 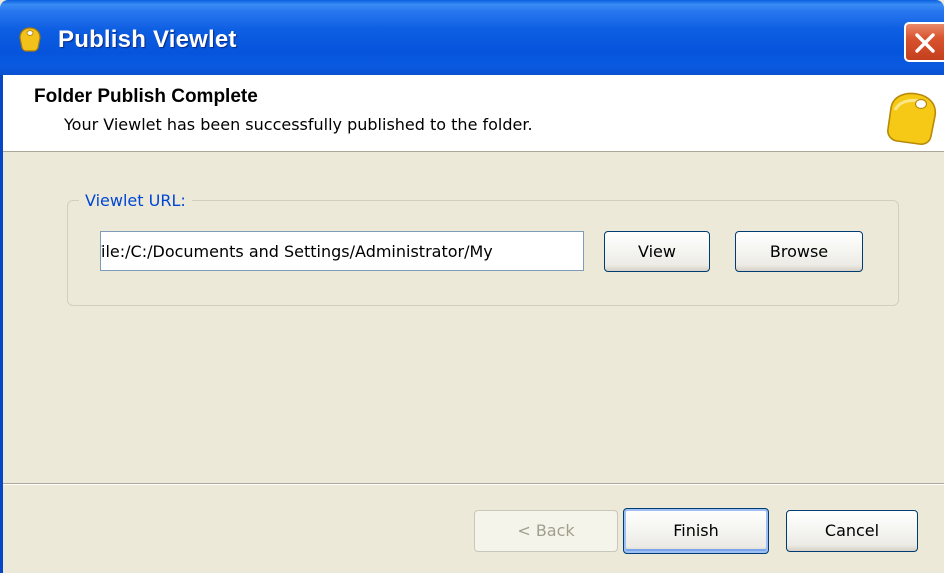 What do you see at coordinates (546, 531) in the screenshot?
I see `back-button: < Back` at bounding box center [546, 531].